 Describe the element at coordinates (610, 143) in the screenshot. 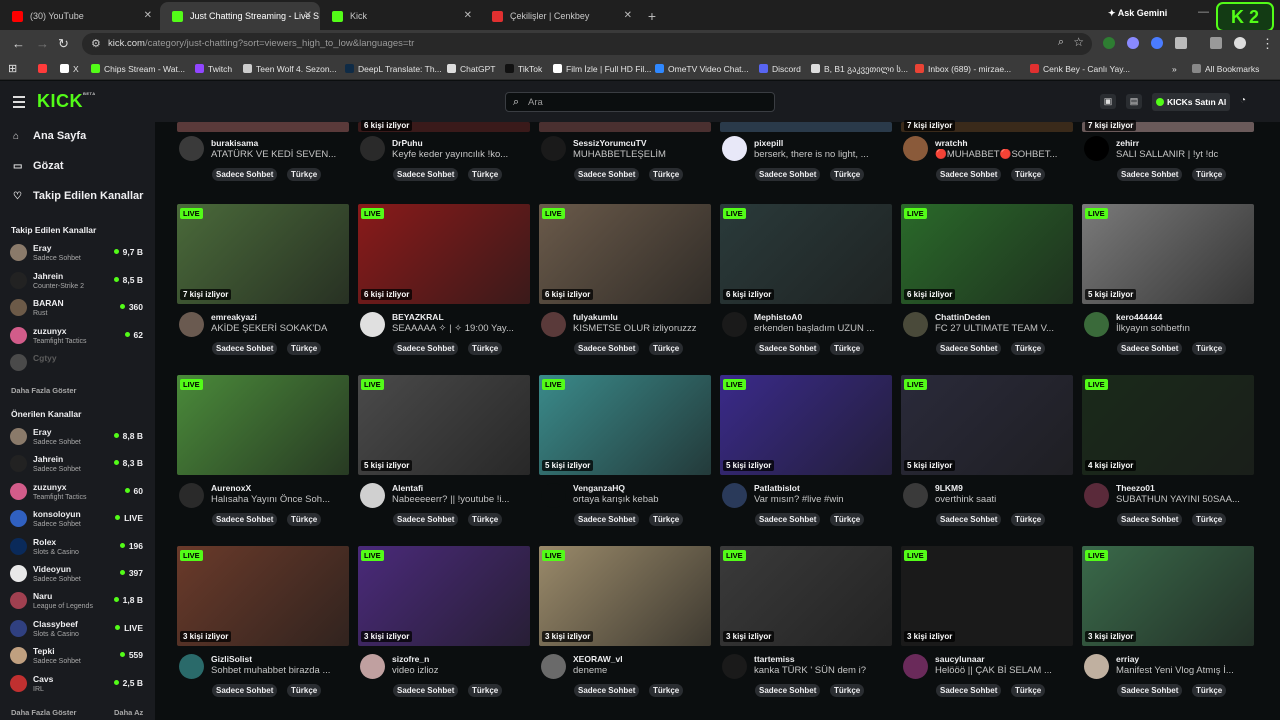

I see `channel-name: SessizYorumcuTV` at that location.